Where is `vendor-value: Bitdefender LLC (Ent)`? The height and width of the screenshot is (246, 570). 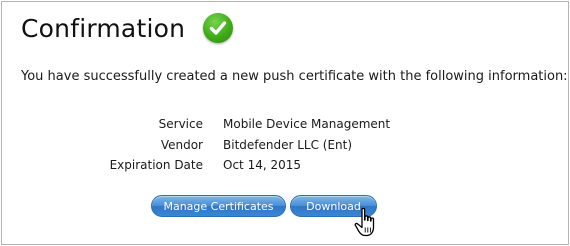
vendor-value: Bitdefender LLC (Ent) is located at coordinates (288, 144).